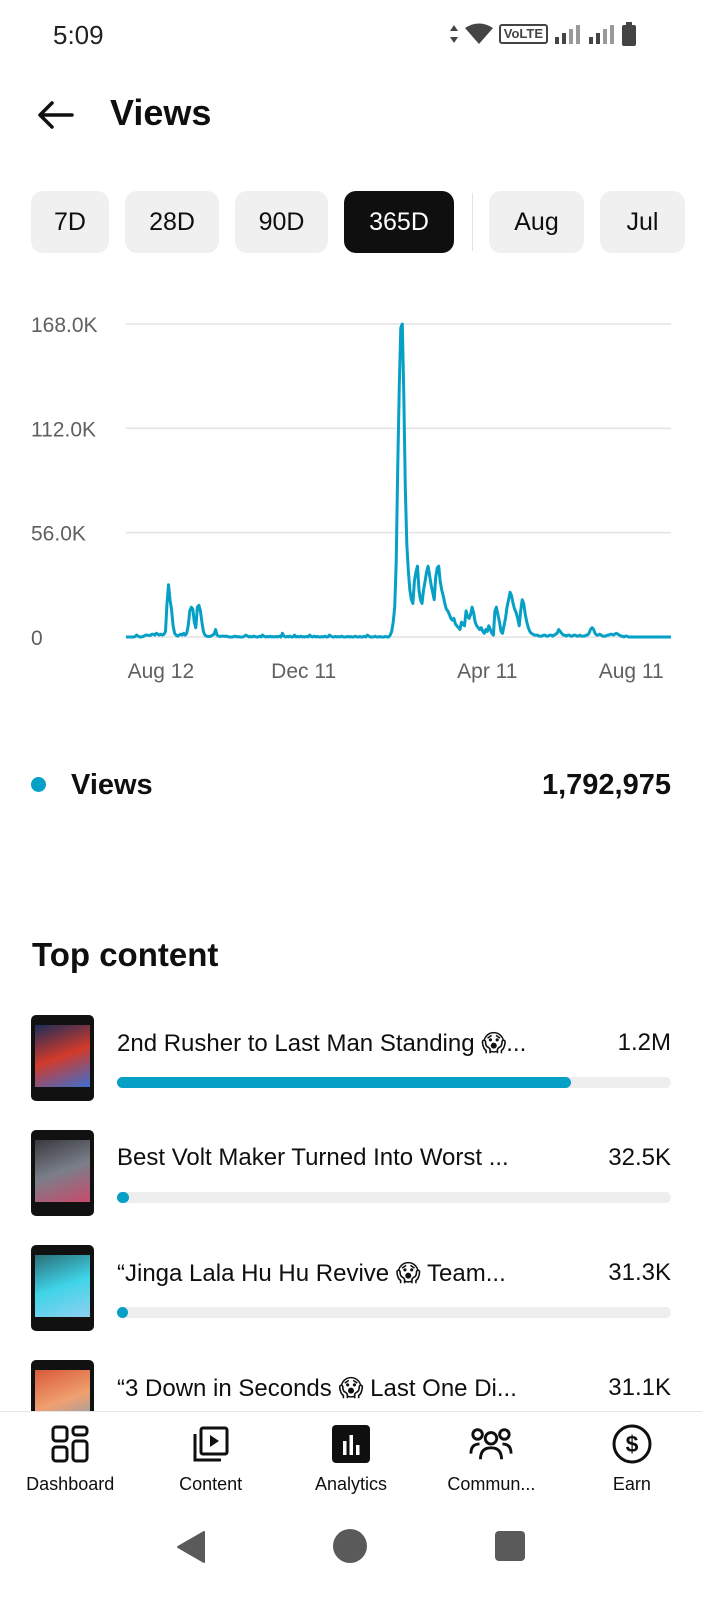  What do you see at coordinates (211, 1444) in the screenshot?
I see `content-icon` at bounding box center [211, 1444].